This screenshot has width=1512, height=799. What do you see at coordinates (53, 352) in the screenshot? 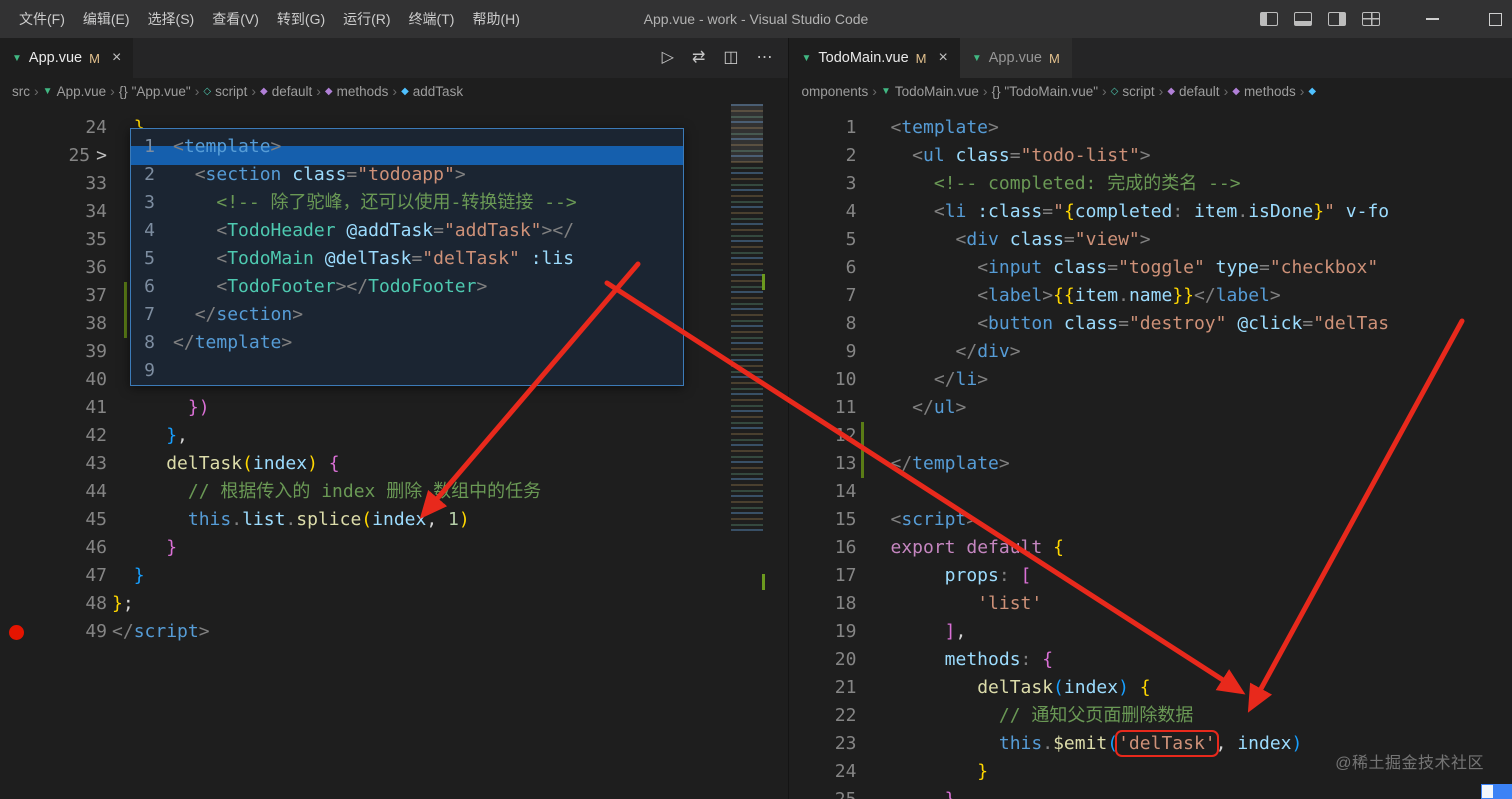
I see `line-number: 39` at bounding box center [53, 352].